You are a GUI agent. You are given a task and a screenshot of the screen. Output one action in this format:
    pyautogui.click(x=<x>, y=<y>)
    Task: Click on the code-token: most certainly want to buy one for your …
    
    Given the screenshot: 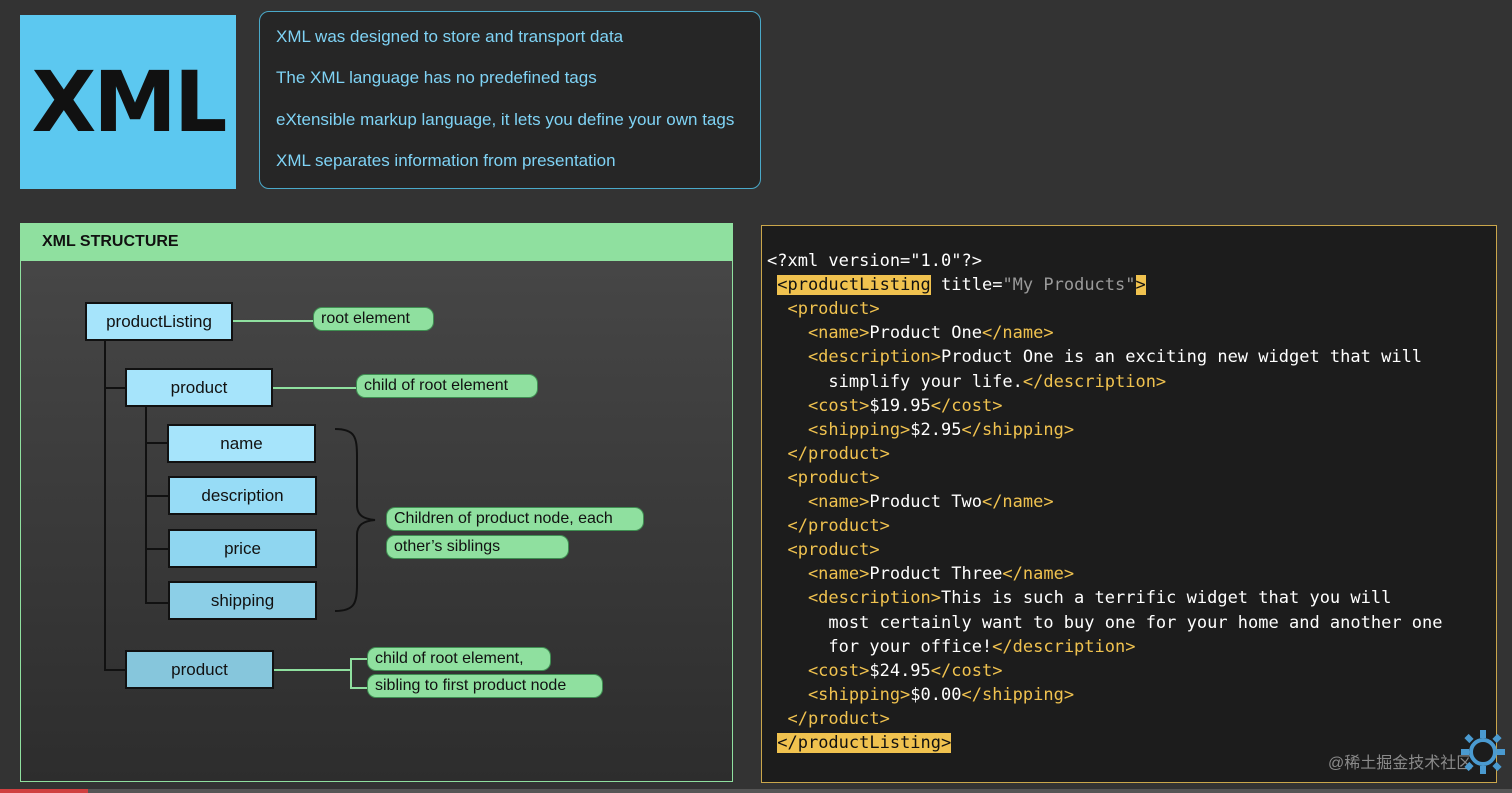 What is the action you would take?
    pyautogui.click(x=1105, y=622)
    